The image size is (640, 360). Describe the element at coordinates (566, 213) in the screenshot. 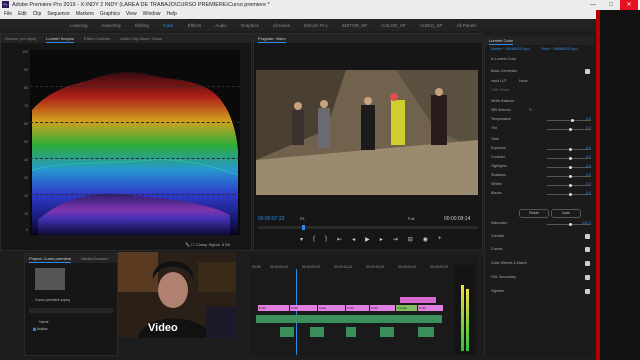

I see `auto-button: Auto` at that location.